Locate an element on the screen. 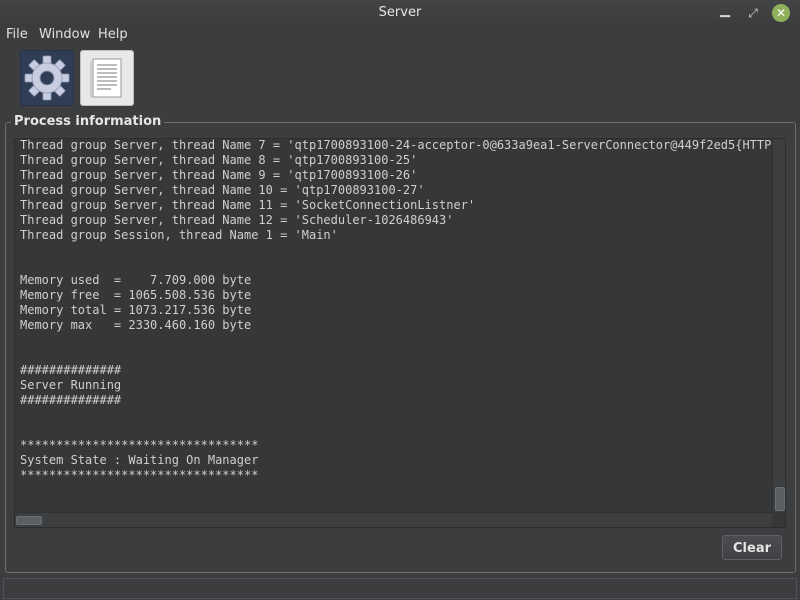 The image size is (800, 600). close-button: ✕ is located at coordinates (781, 13).